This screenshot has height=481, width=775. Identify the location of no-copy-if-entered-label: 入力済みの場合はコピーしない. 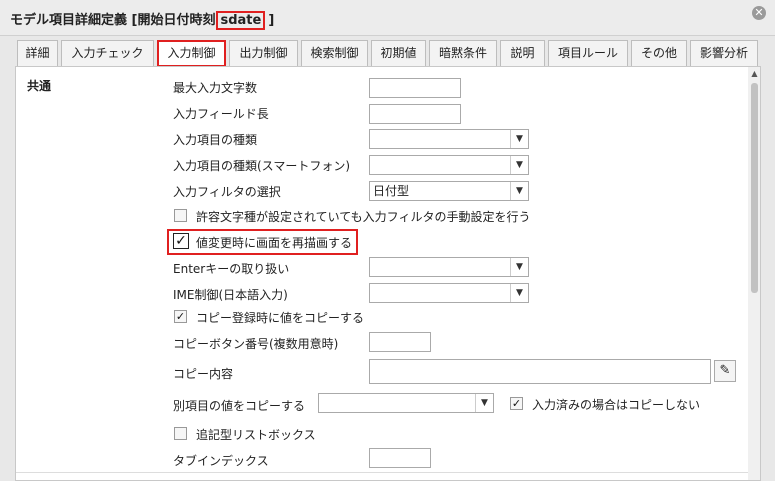
(616, 405).